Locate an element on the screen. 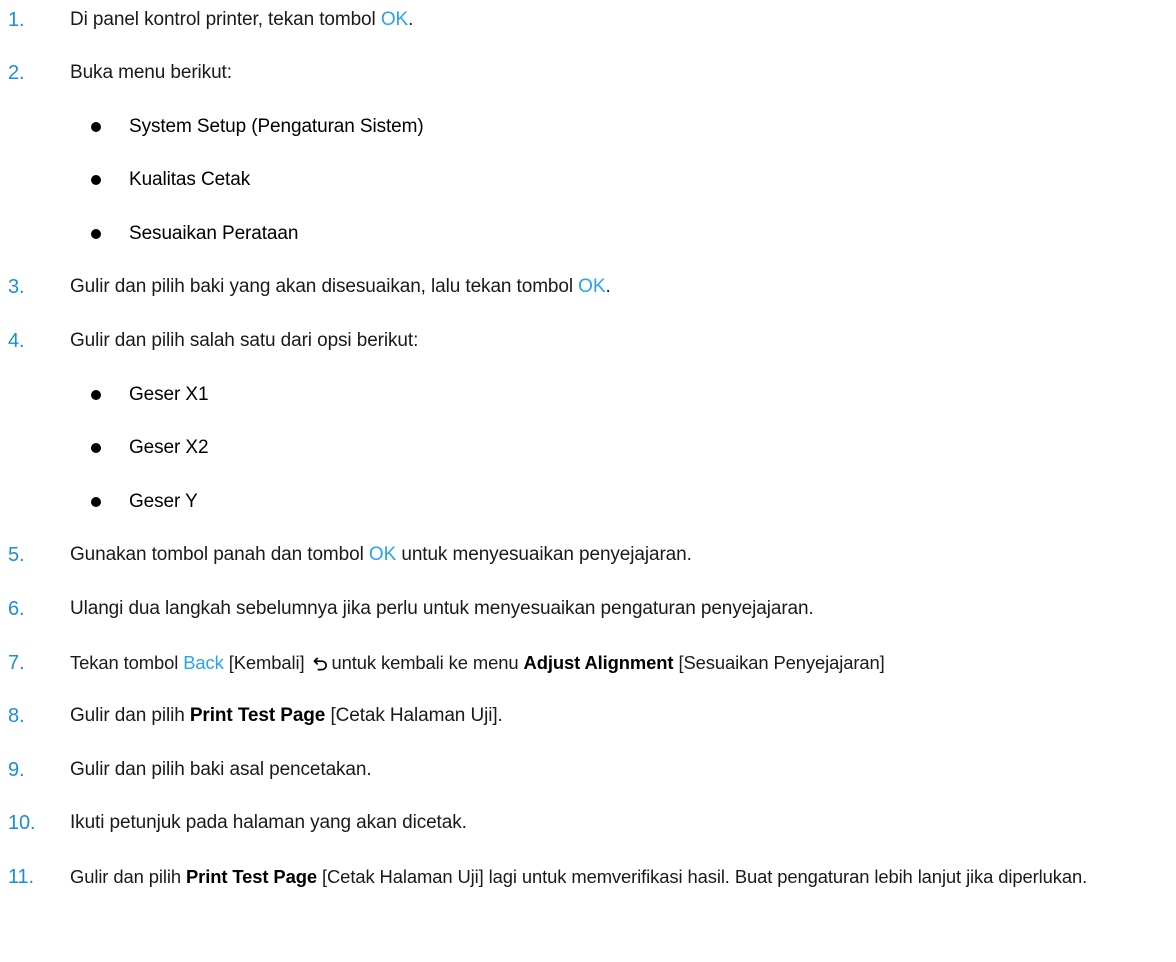 The height and width of the screenshot is (962, 1176). step-text-part: untuk menyesuaikan penyejajaran. is located at coordinates (544, 554).